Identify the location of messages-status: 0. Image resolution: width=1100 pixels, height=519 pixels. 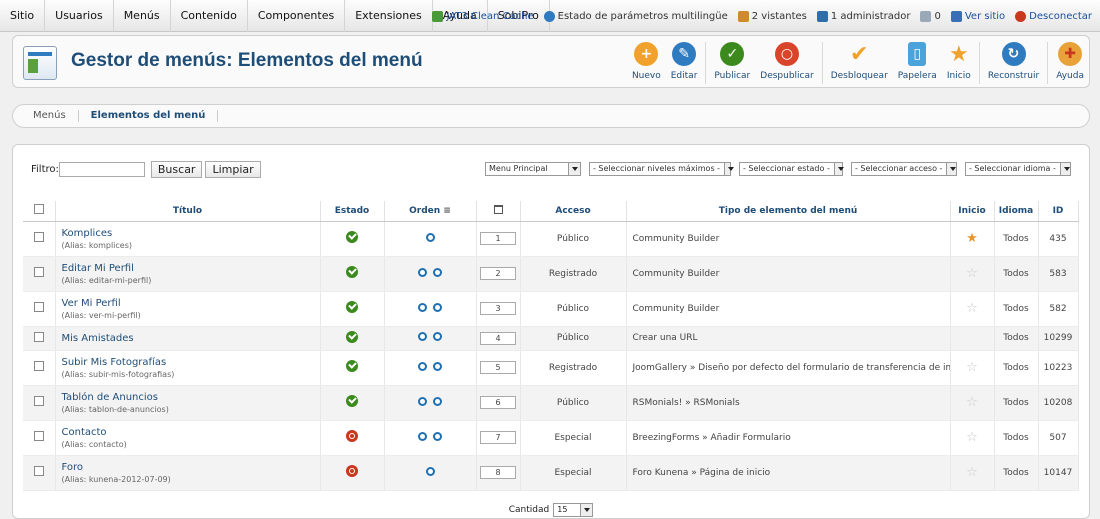
(930, 16).